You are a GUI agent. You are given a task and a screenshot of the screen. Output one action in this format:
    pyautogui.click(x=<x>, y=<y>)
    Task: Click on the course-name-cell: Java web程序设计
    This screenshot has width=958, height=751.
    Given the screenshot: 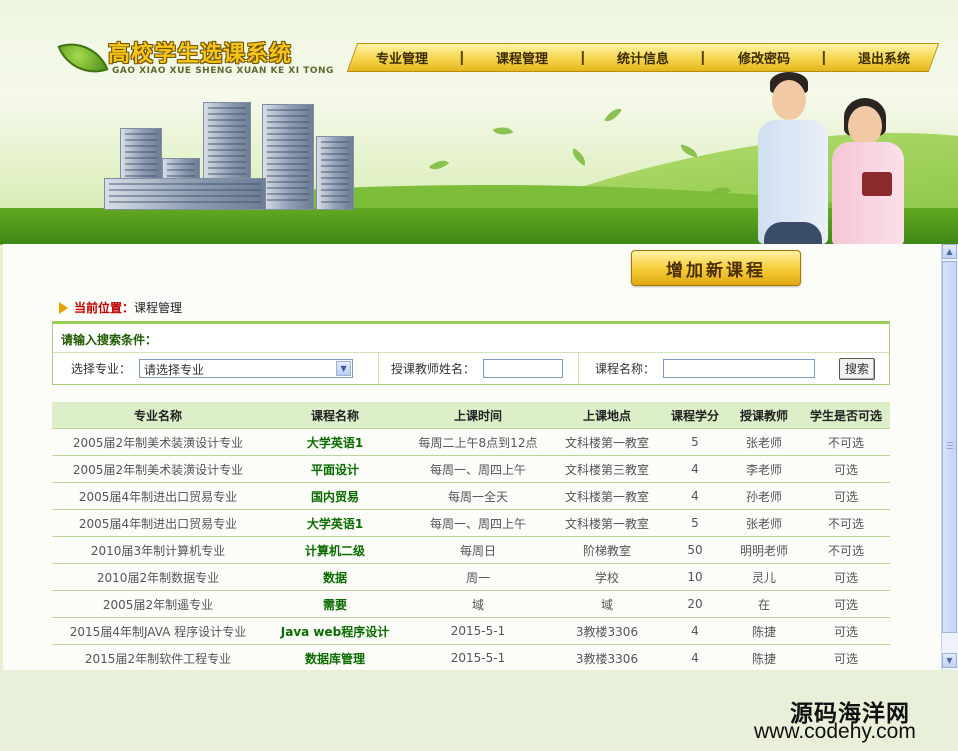 What is the action you would take?
    pyautogui.click(x=335, y=631)
    